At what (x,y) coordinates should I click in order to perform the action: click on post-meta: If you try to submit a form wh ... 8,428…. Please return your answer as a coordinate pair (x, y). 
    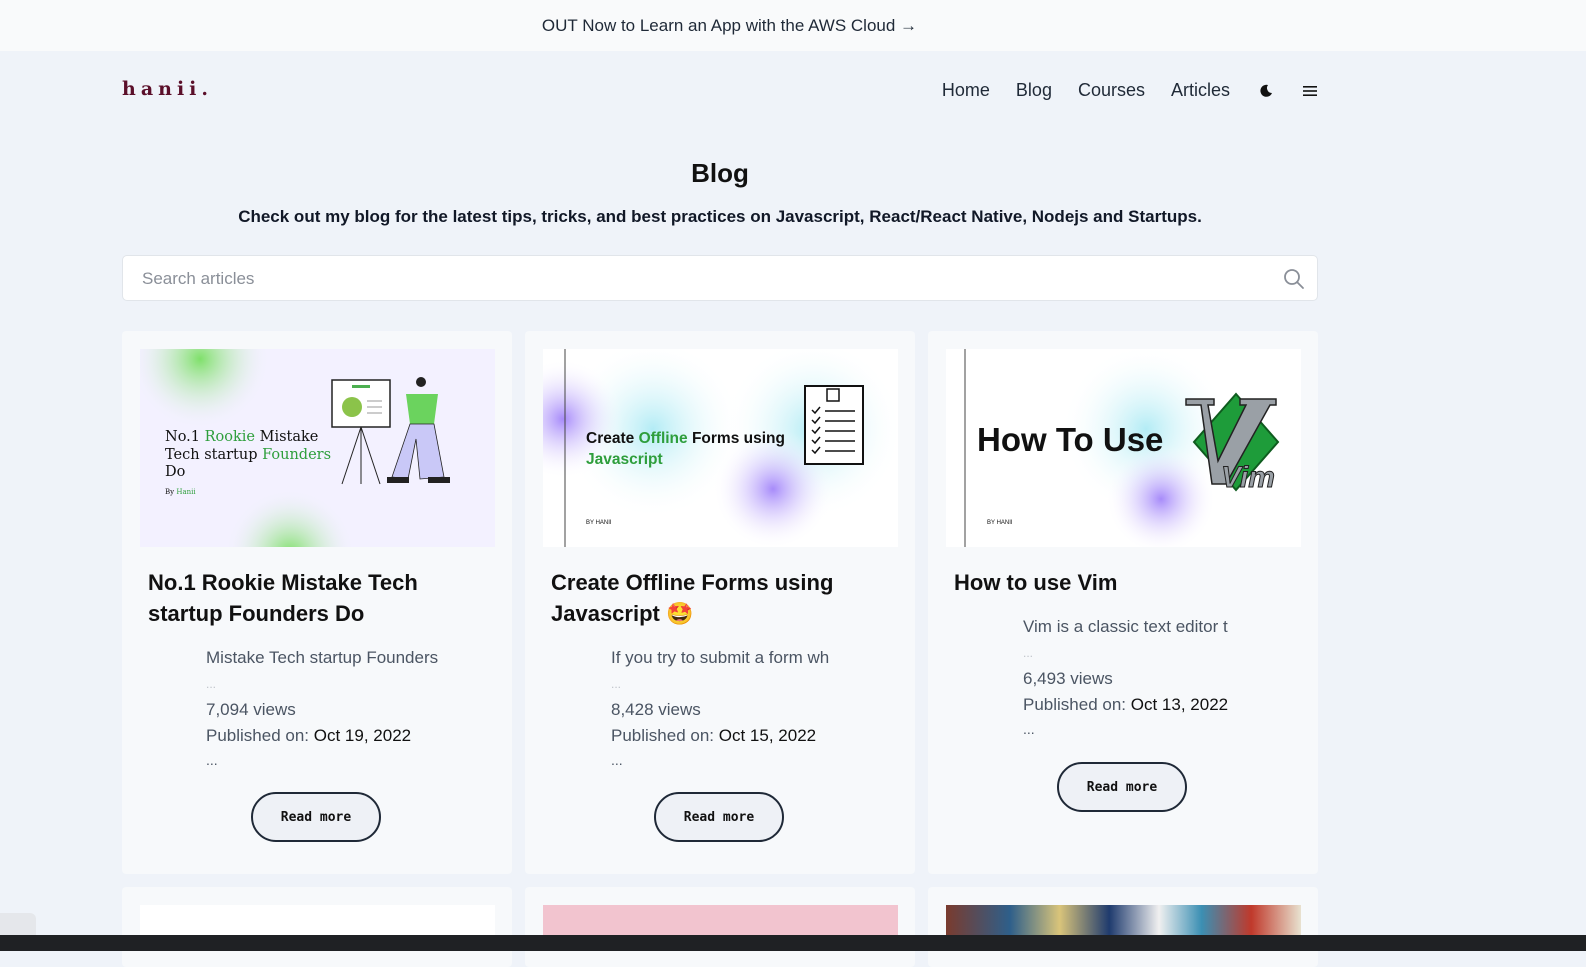
    Looking at the image, I should click on (720, 708).